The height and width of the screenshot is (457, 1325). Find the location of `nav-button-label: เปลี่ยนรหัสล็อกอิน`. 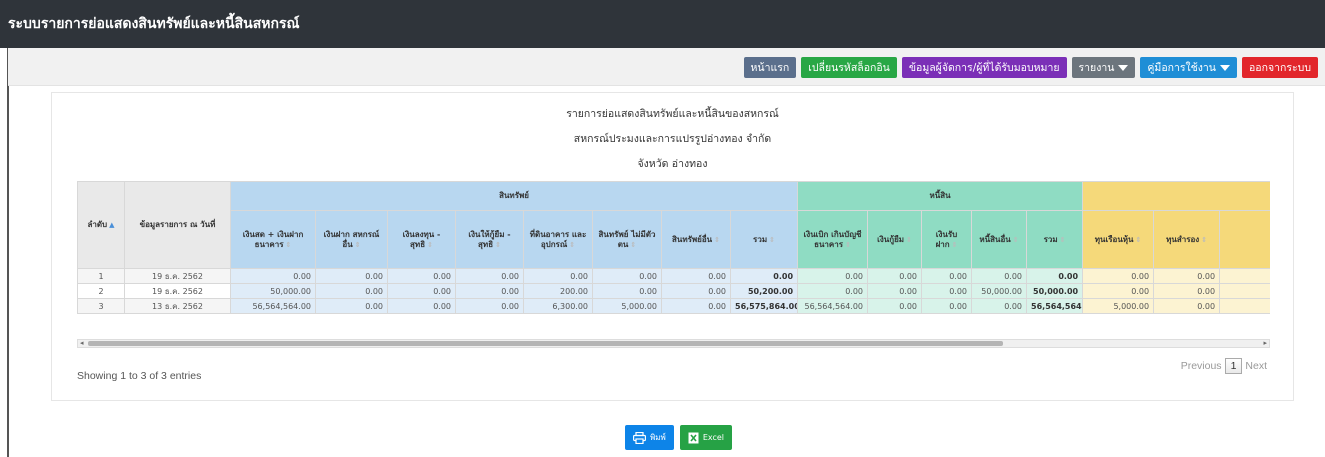

nav-button-label: เปลี่ยนรหัสล็อกอิน is located at coordinates (849, 68).